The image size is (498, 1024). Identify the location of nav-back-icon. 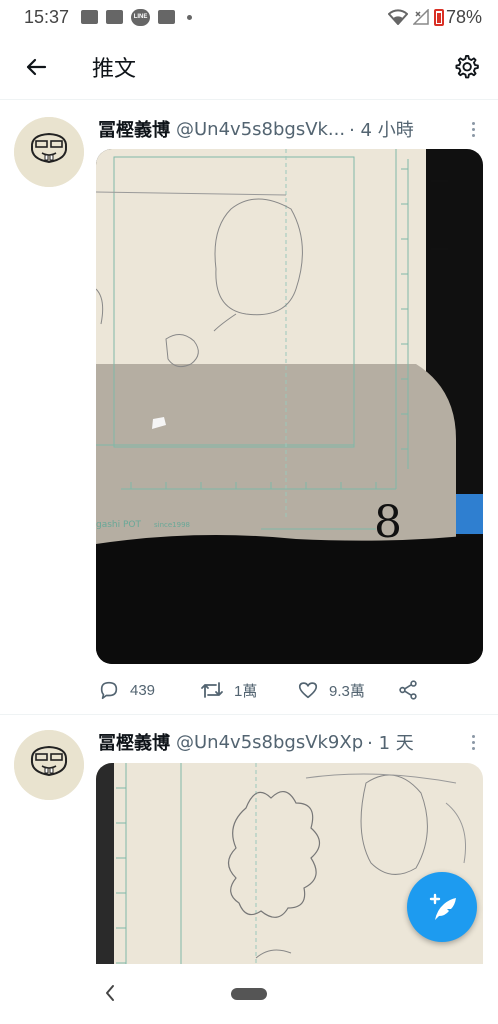
(110, 993).